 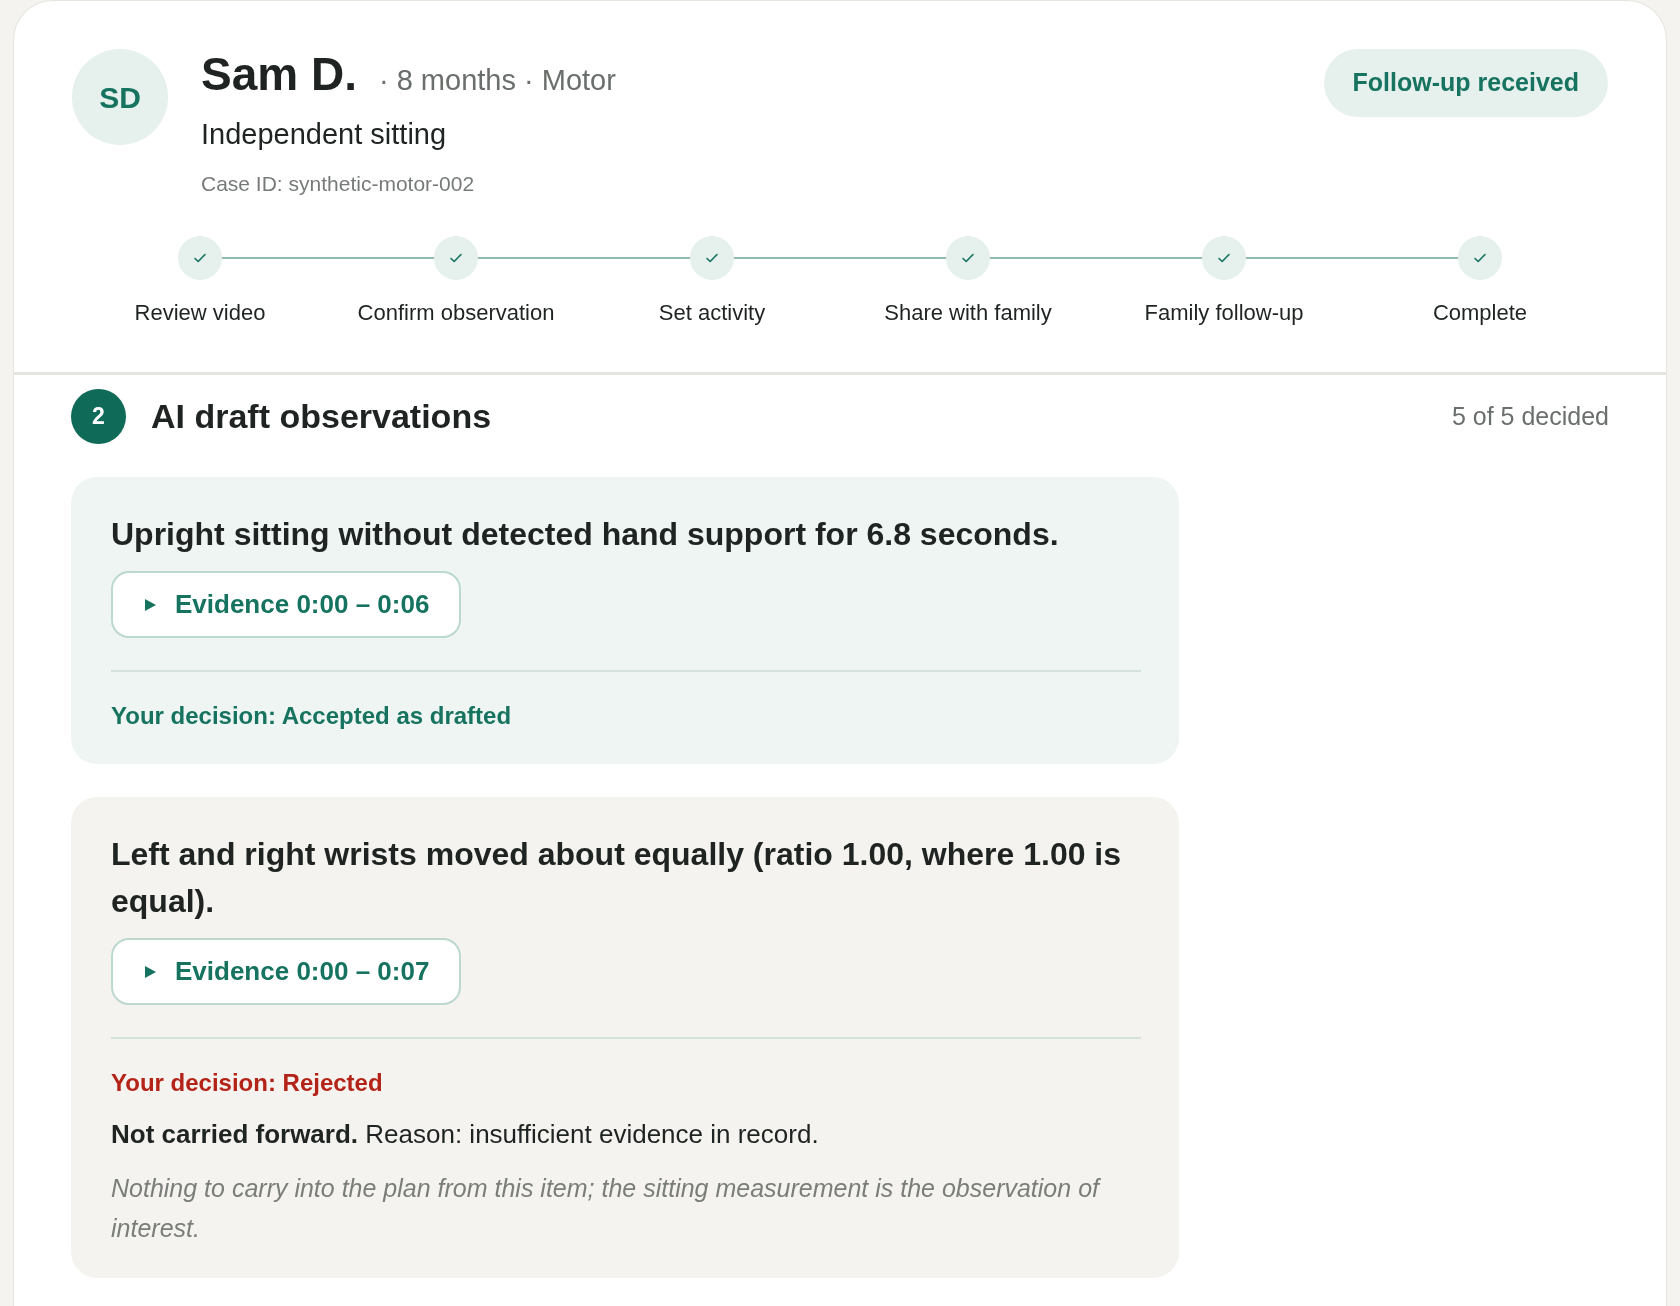 I want to click on evidence-button: Evidence 0:00 – 0:07, so click(x=286, y=972).